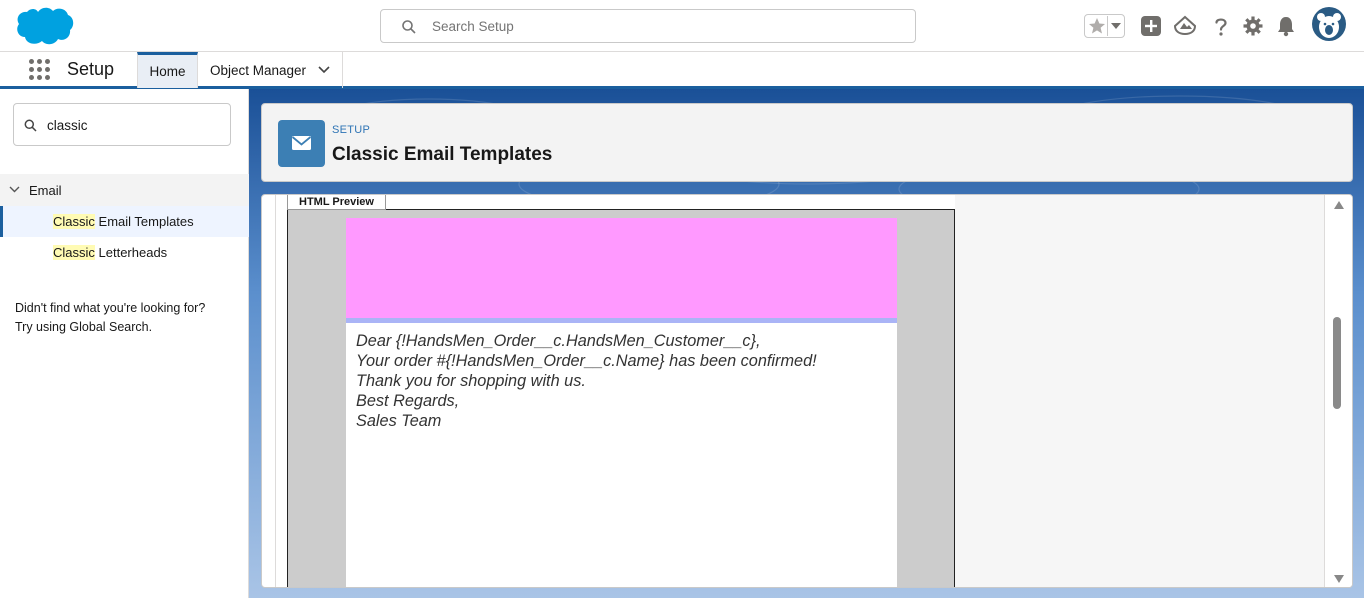 Image resolution: width=1364 pixels, height=598 pixels. What do you see at coordinates (122, 124) in the screenshot?
I see `quick-find-input: classic` at bounding box center [122, 124].